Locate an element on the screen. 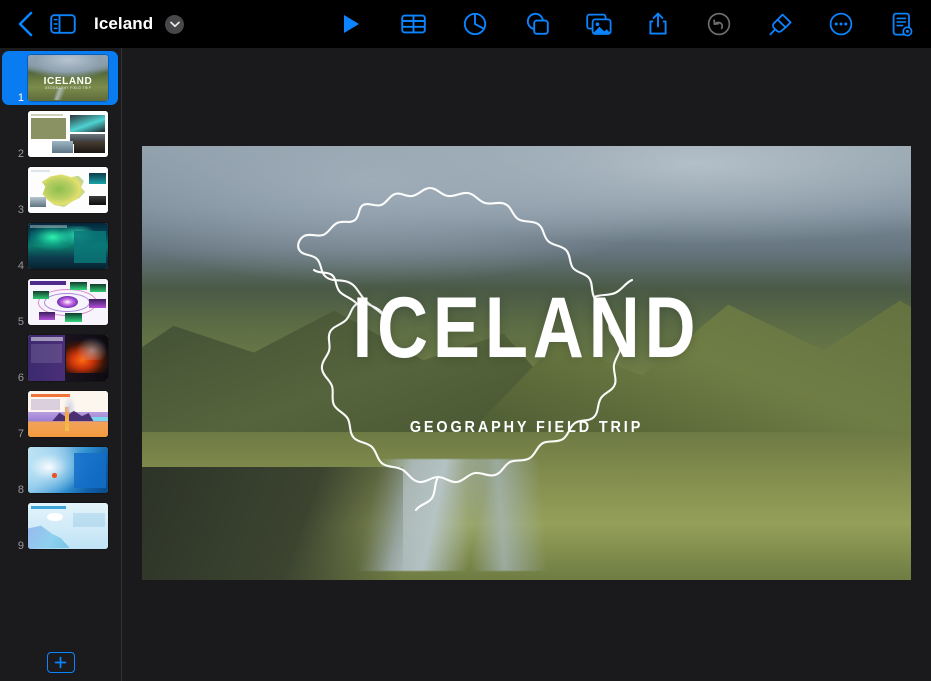 The width and height of the screenshot is (931, 681). thumb-subtitle: GEOGRAPHY FIELD TRIP is located at coordinates (68, 88).